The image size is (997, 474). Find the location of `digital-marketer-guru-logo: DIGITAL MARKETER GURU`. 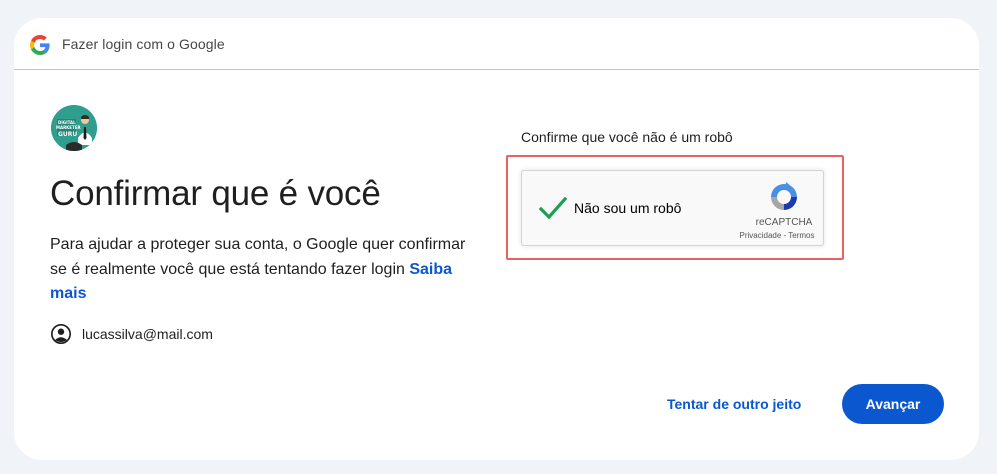

digital-marketer-guru-logo: DIGITAL MARKETER GURU is located at coordinates (74, 128).